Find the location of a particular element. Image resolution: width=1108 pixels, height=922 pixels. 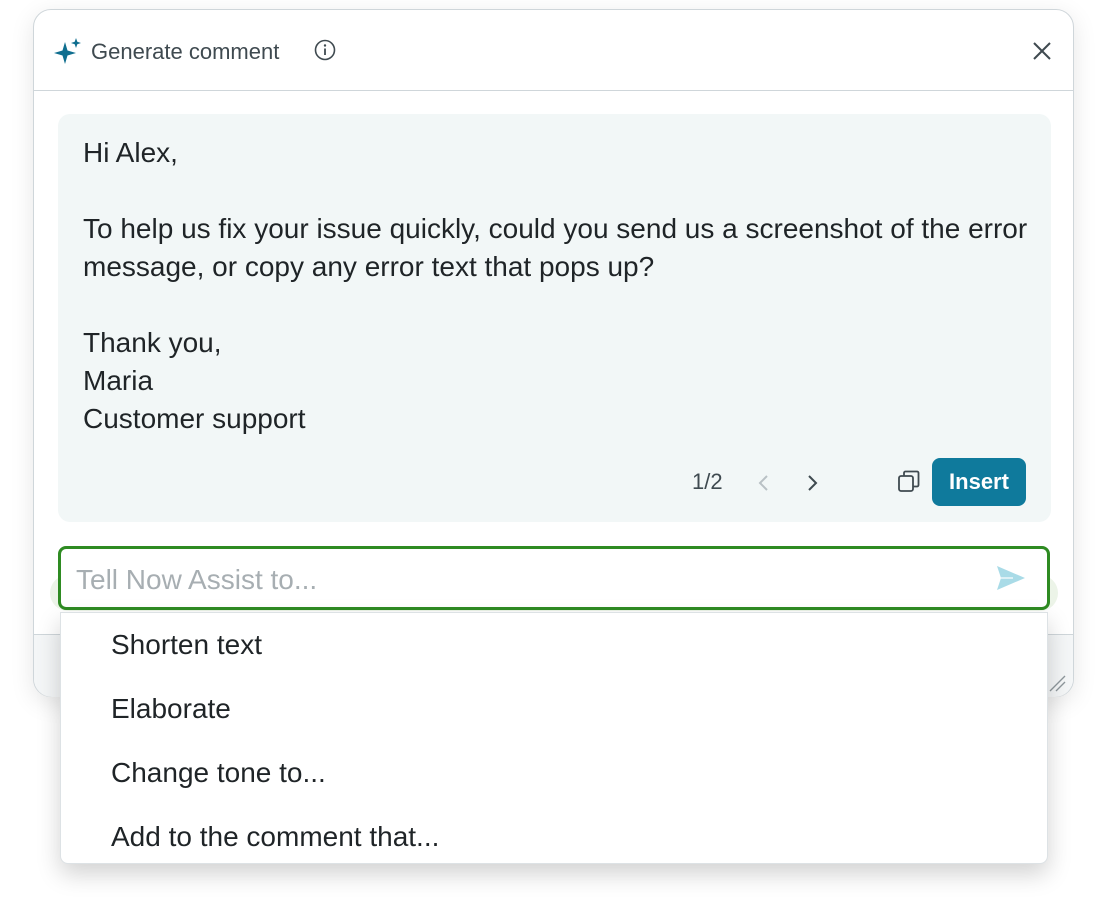

resize-handle-icon is located at coordinates (1057, 683).